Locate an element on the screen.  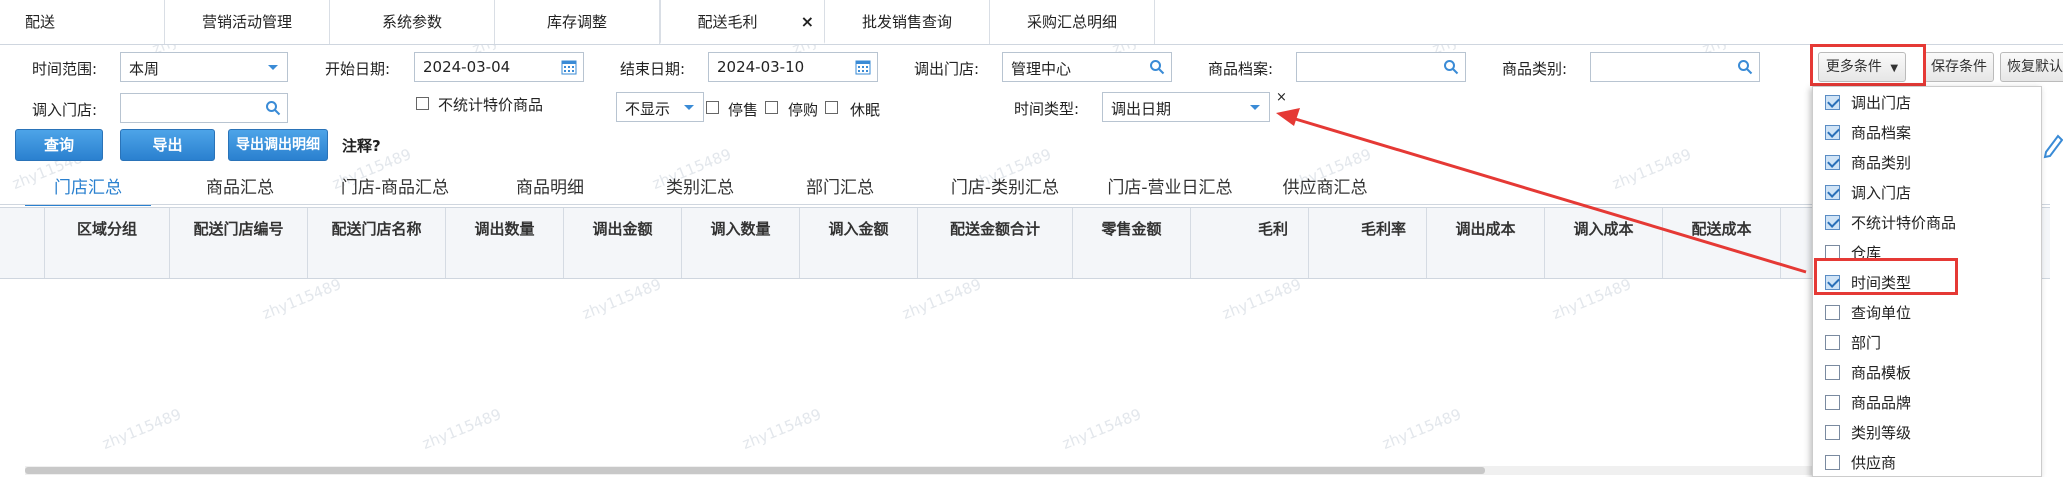
out-store-input: 管理中心 is located at coordinates (1087, 67).